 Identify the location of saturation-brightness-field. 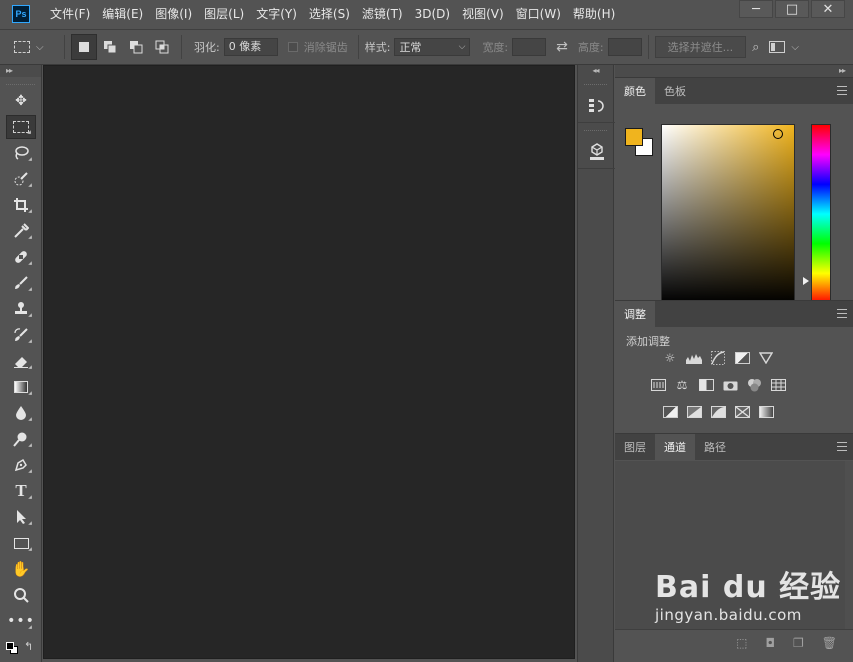
(728, 214).